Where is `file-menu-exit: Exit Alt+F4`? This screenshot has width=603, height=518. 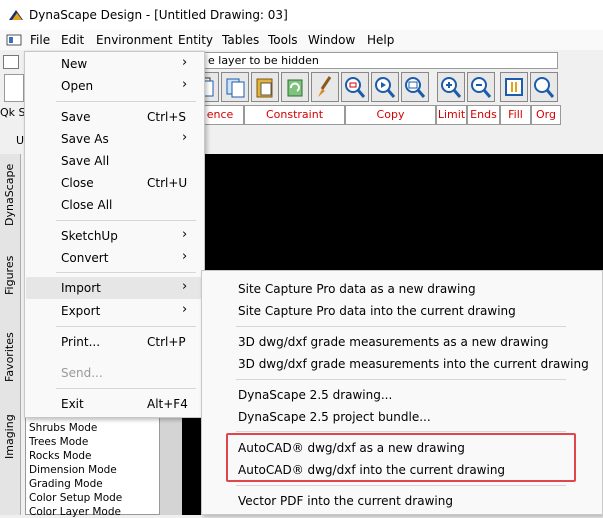 file-menu-exit: Exit Alt+F4 is located at coordinates (114, 404).